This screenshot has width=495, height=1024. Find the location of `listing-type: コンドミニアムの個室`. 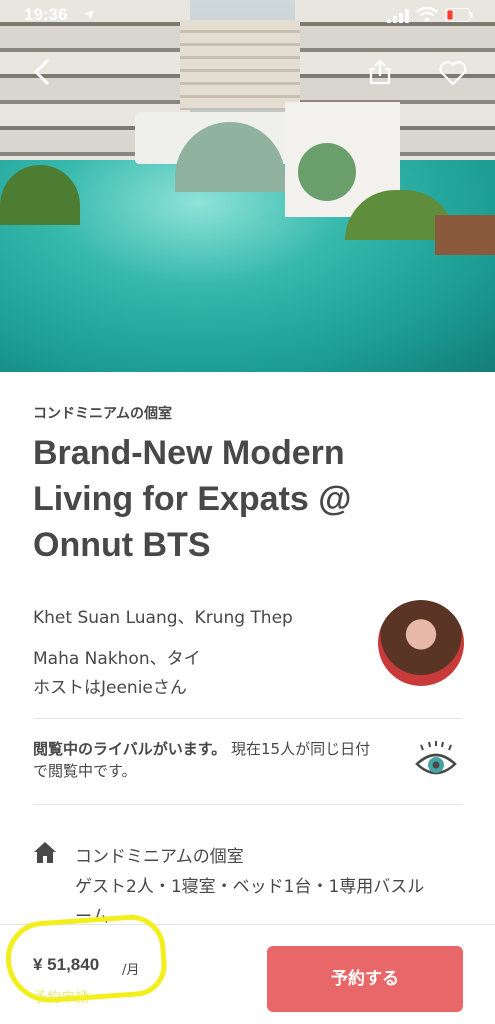

listing-type: コンドミニアムの個室 is located at coordinates (103, 414).